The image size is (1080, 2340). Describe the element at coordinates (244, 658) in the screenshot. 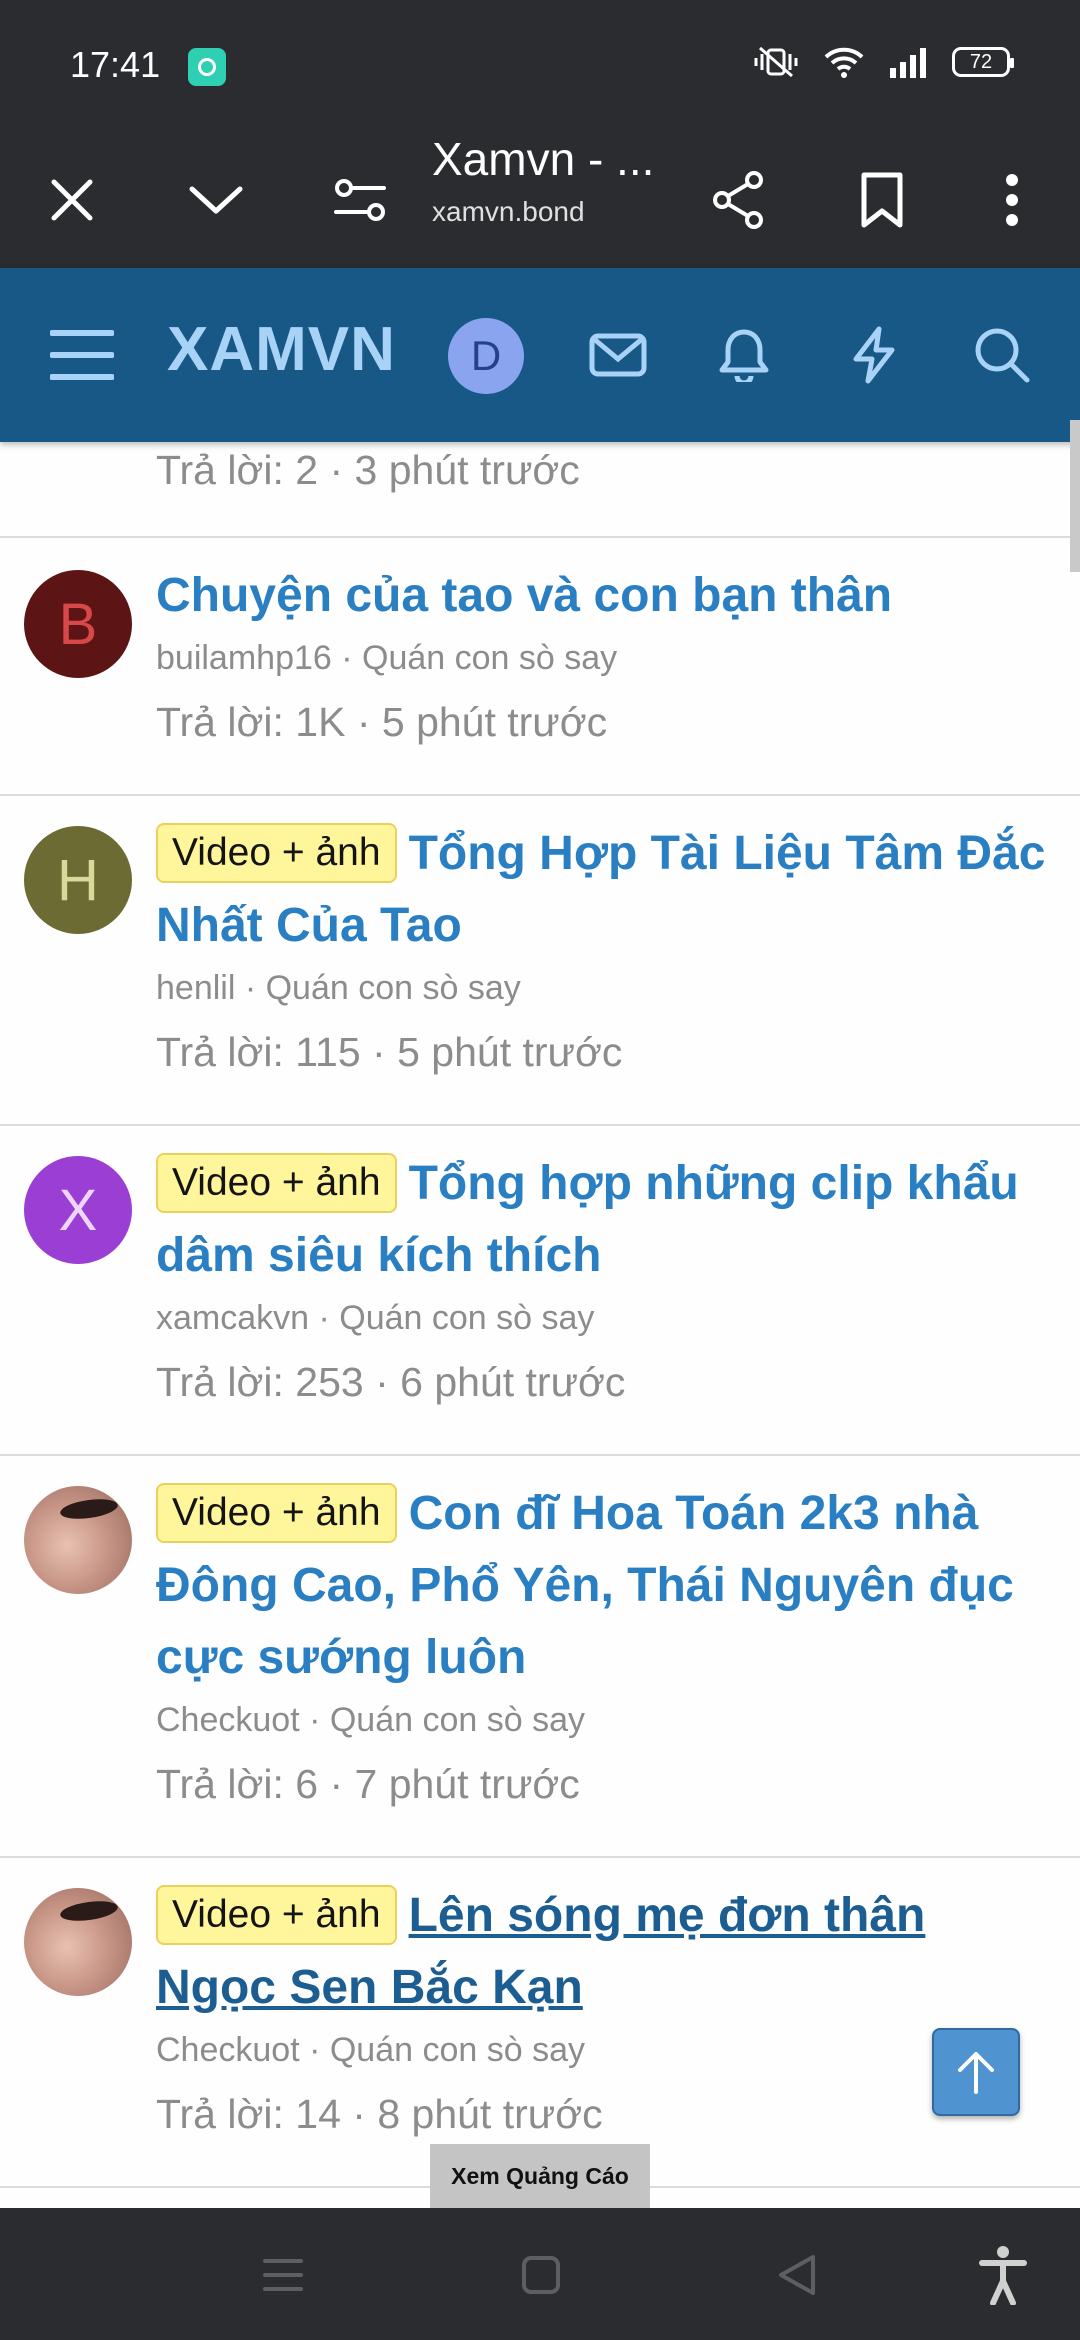

I see `author-link: builamhp16` at that location.